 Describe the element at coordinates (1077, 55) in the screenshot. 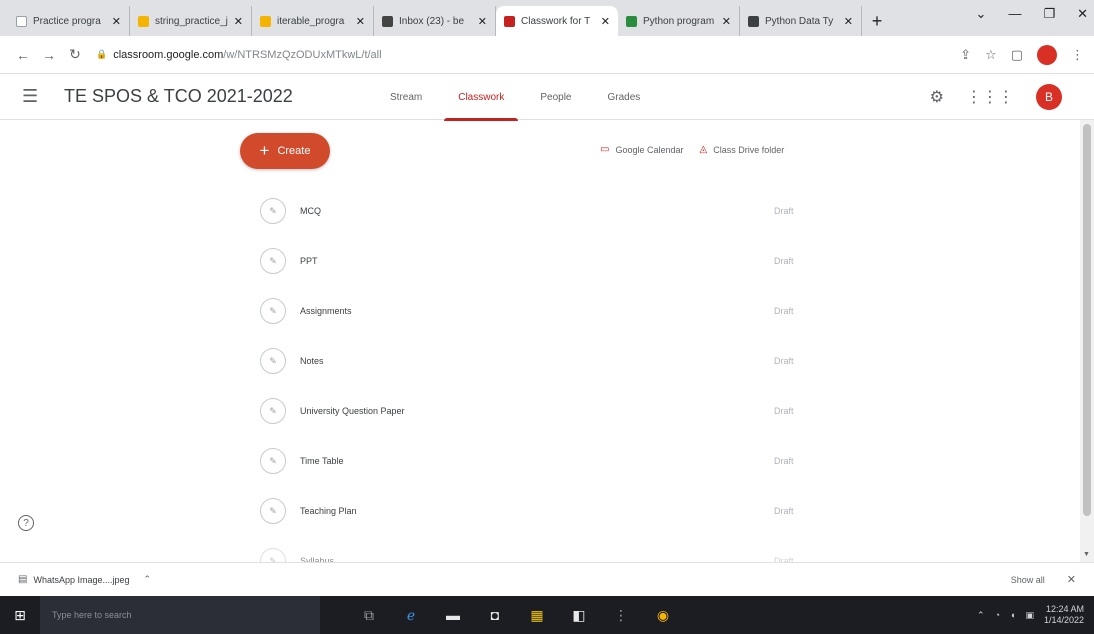

I see `browser-menu-icon: ⋮` at that location.